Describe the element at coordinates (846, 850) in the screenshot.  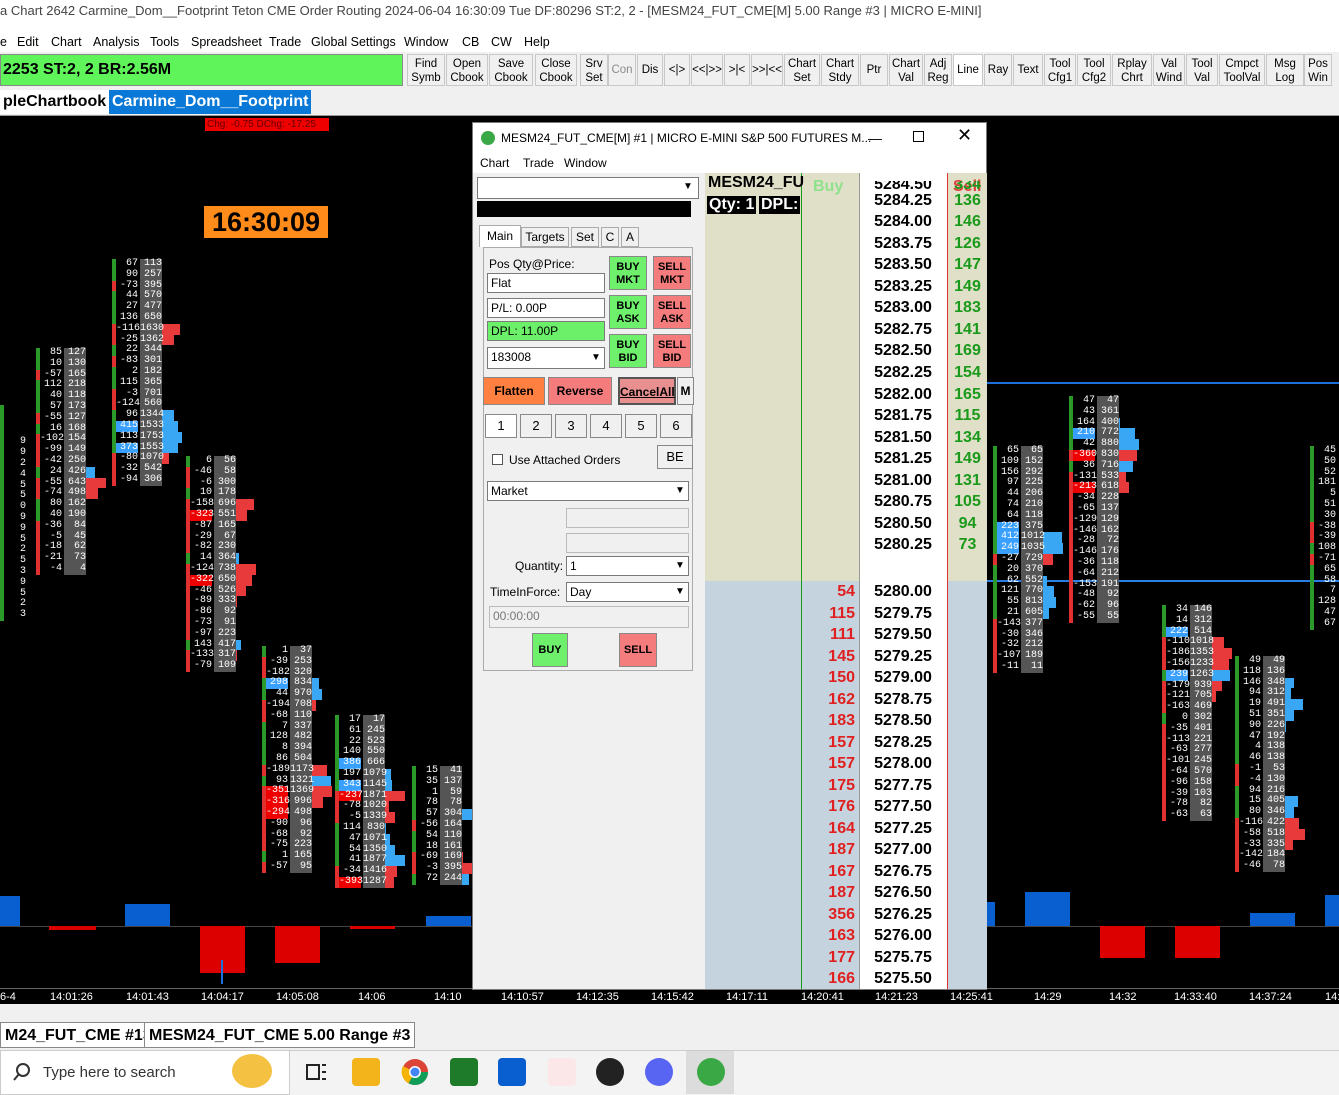
I see `bid-row: 187 5277.00` at that location.